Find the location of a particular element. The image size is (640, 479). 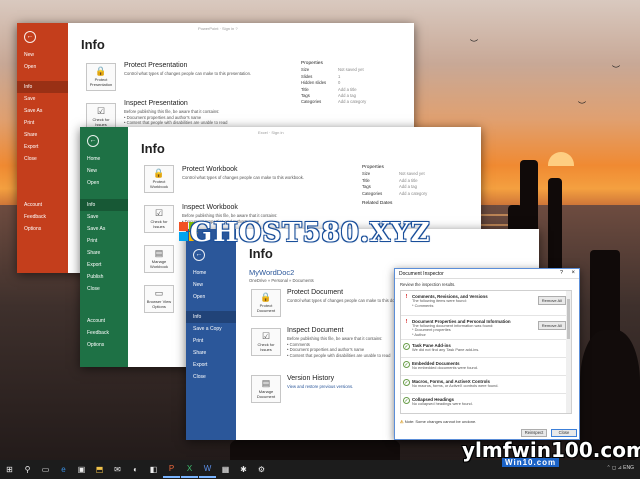

excel-nav-share: Share is located at coordinates (104, 253).